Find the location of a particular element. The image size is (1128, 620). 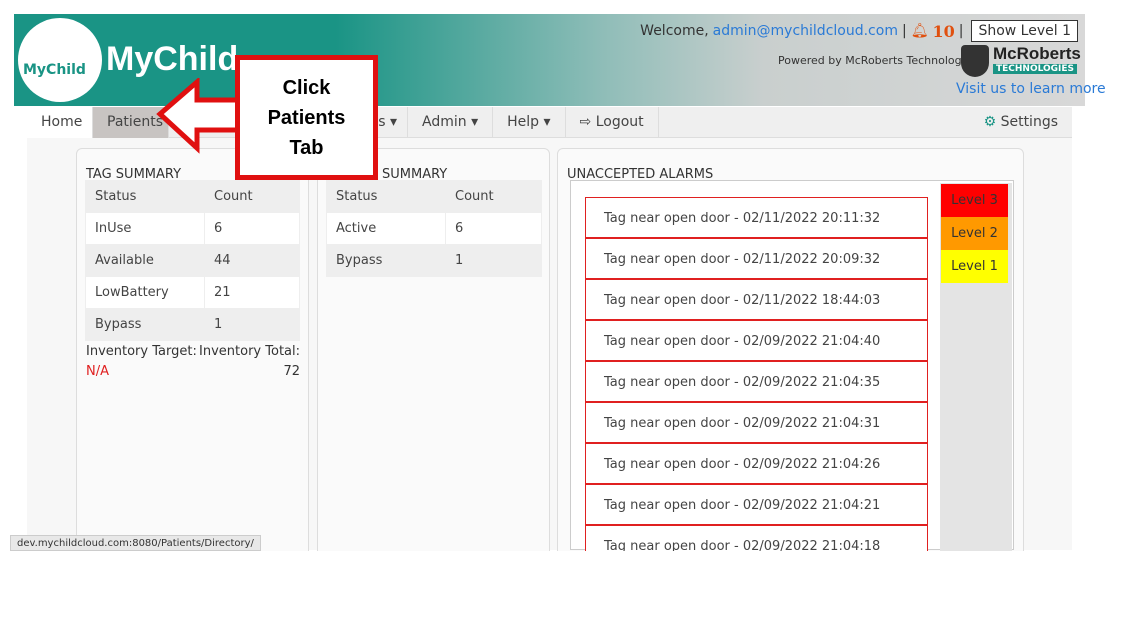

inventory-target-value: N/A is located at coordinates (97, 371).